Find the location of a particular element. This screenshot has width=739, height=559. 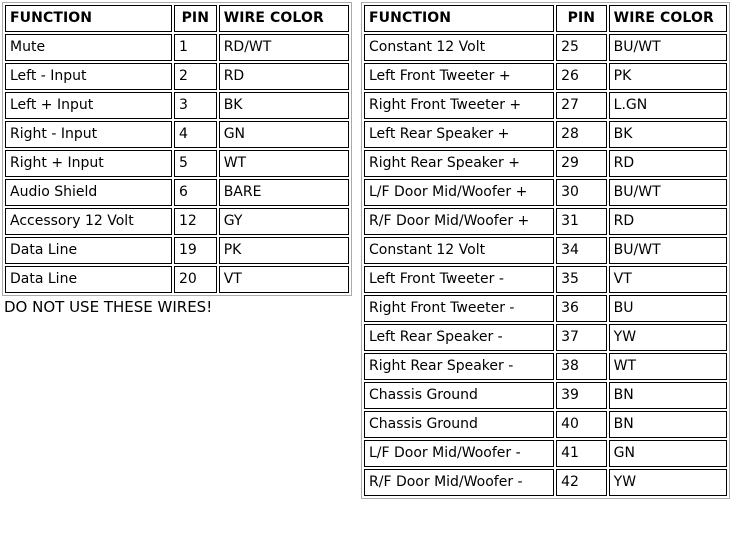

table-row: Constant 12 Volt 34 BU/WT is located at coordinates (545, 250).